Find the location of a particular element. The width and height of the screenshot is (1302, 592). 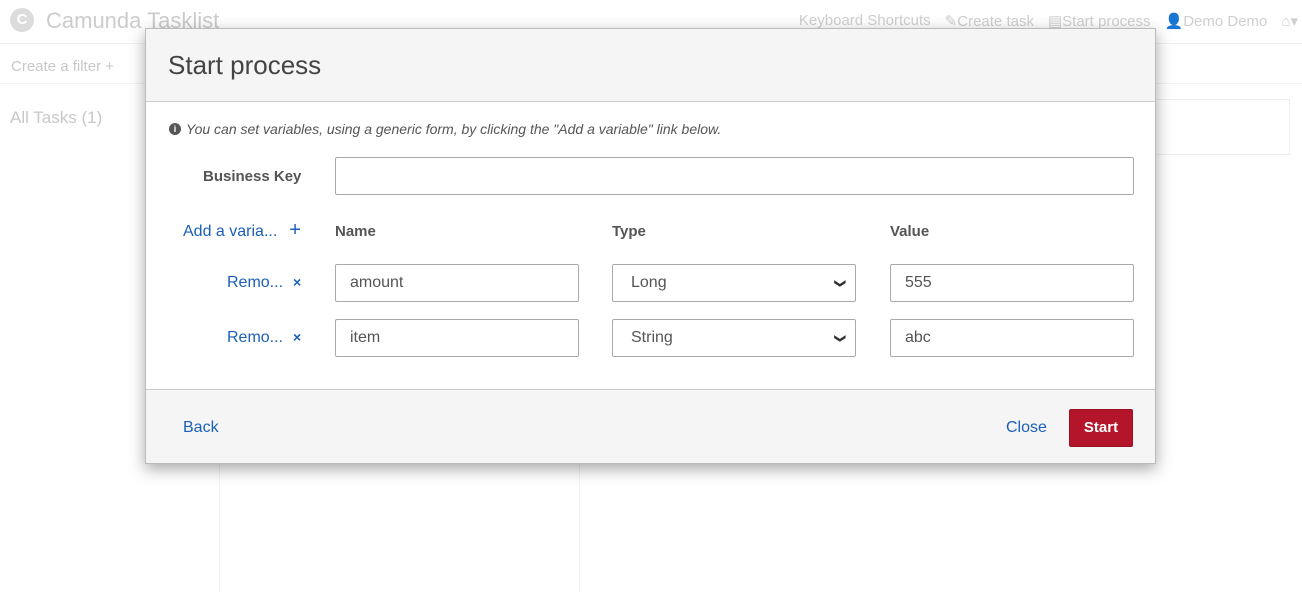

variable-name-input: amount is located at coordinates (457, 283).